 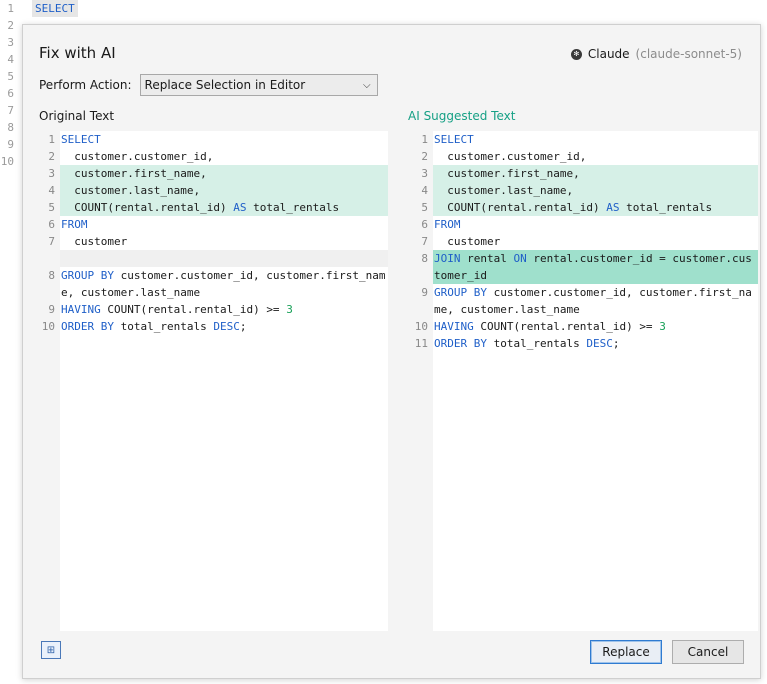 I want to click on sql-keyword: AS, so click(x=240, y=207).